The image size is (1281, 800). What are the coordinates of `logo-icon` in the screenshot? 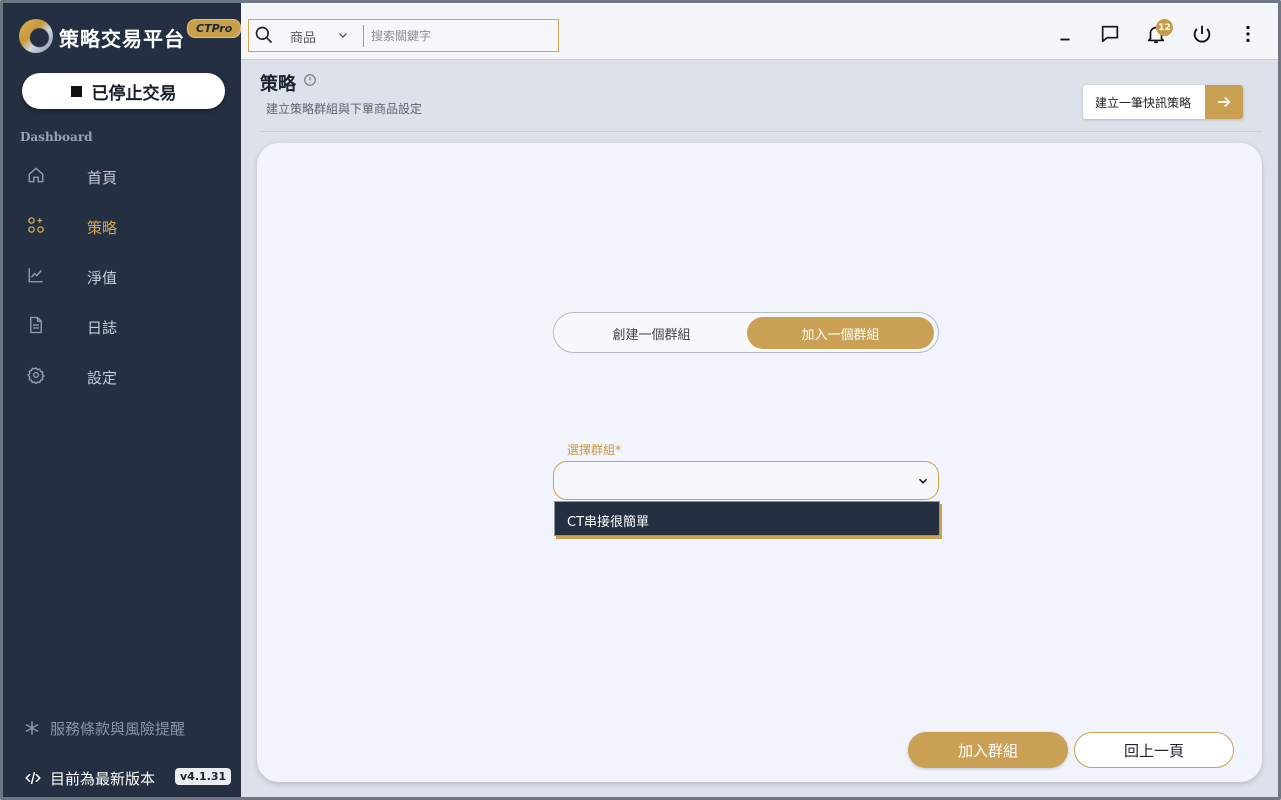 It's located at (36, 36).